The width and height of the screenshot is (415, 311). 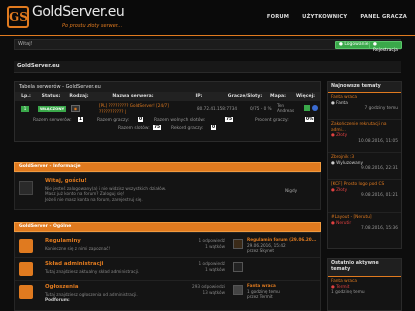 What do you see at coordinates (364, 268) in the screenshot?
I see `active-topics-title: Ostatnio aktywne tematy` at bounding box center [364, 268].